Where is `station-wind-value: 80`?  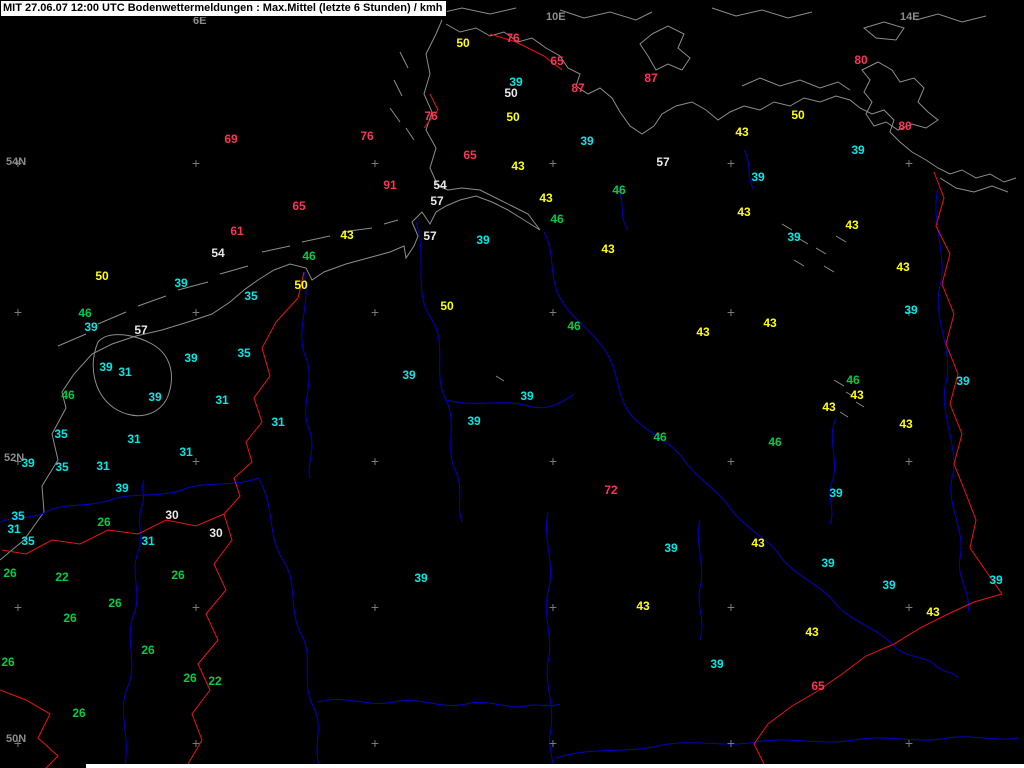 station-wind-value: 80 is located at coordinates (905, 126).